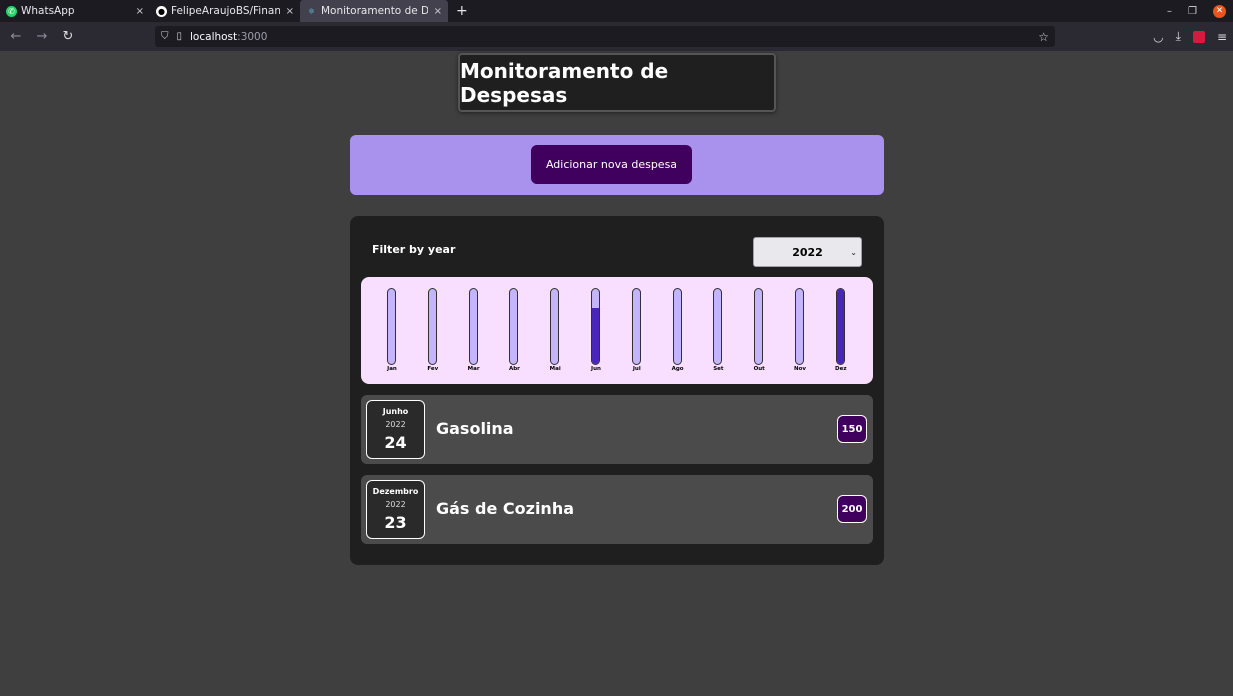  Describe the element at coordinates (311, 11) in the screenshot. I see `react-icon: ⚛` at that location.